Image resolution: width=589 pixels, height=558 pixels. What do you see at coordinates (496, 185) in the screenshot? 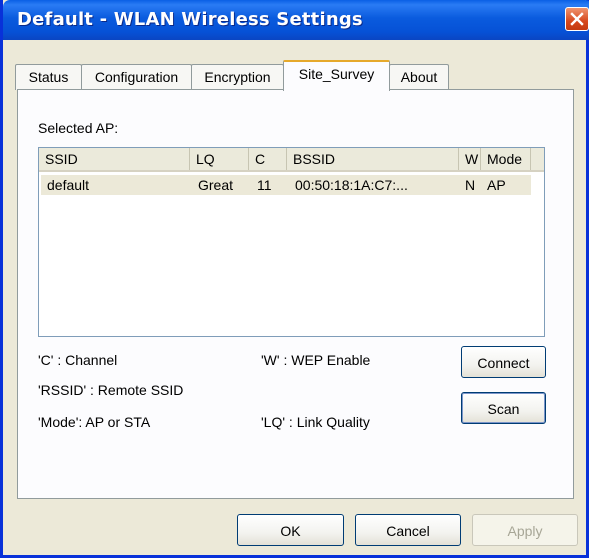
I see `cell-mode: AP` at bounding box center [496, 185].